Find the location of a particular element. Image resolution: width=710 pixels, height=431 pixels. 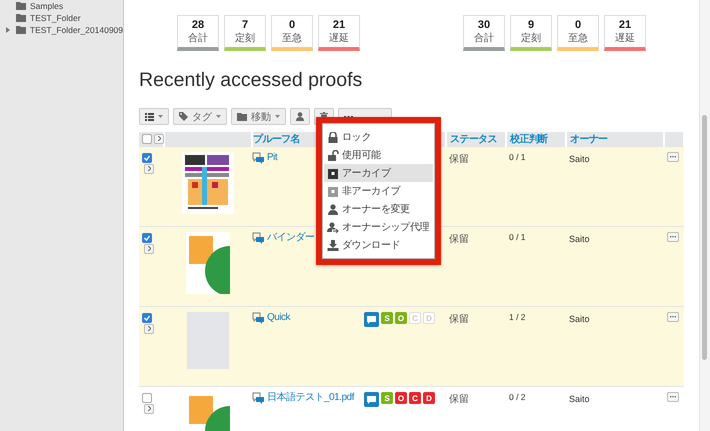

stat-count: 28 is located at coordinates (198, 25).